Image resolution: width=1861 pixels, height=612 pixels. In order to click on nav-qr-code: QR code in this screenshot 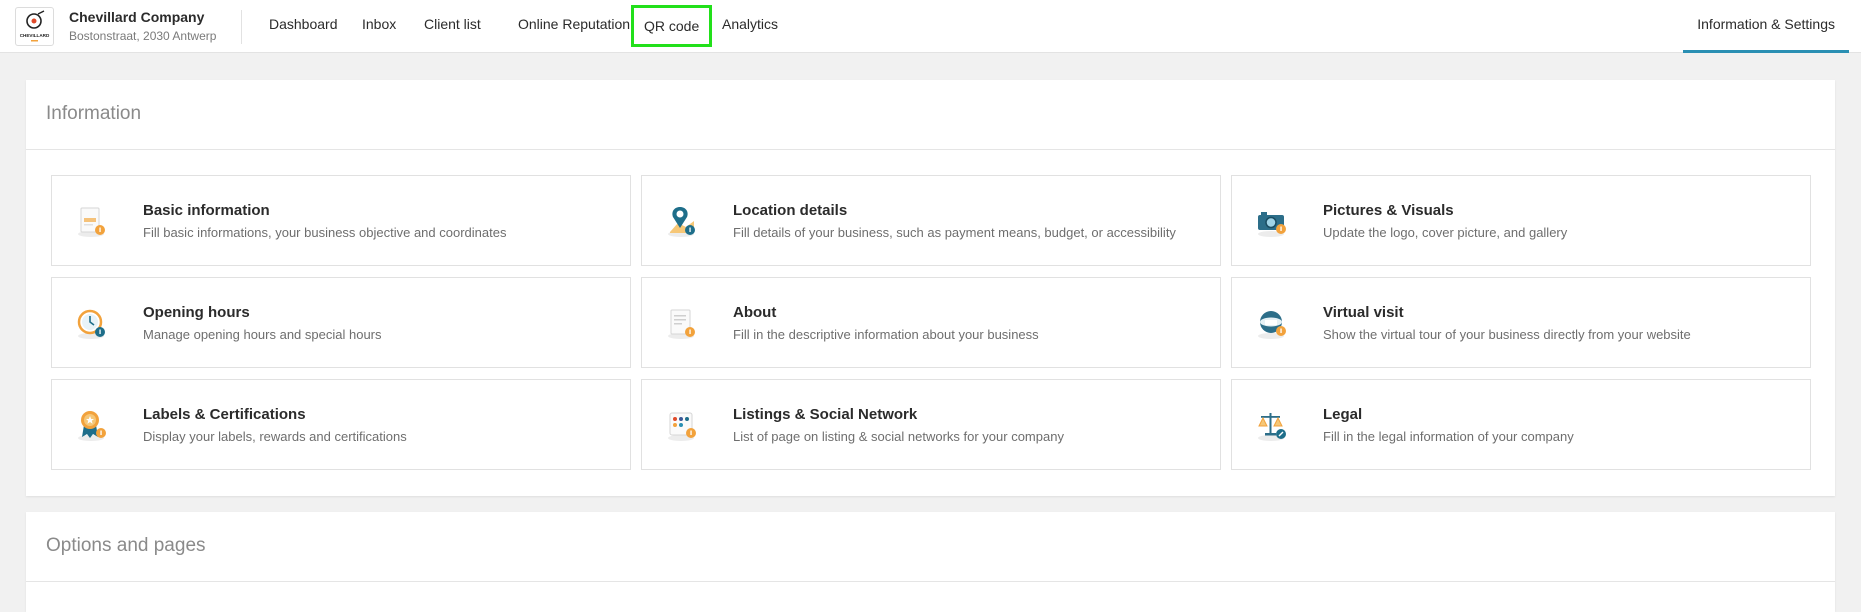, I will do `click(672, 26)`.